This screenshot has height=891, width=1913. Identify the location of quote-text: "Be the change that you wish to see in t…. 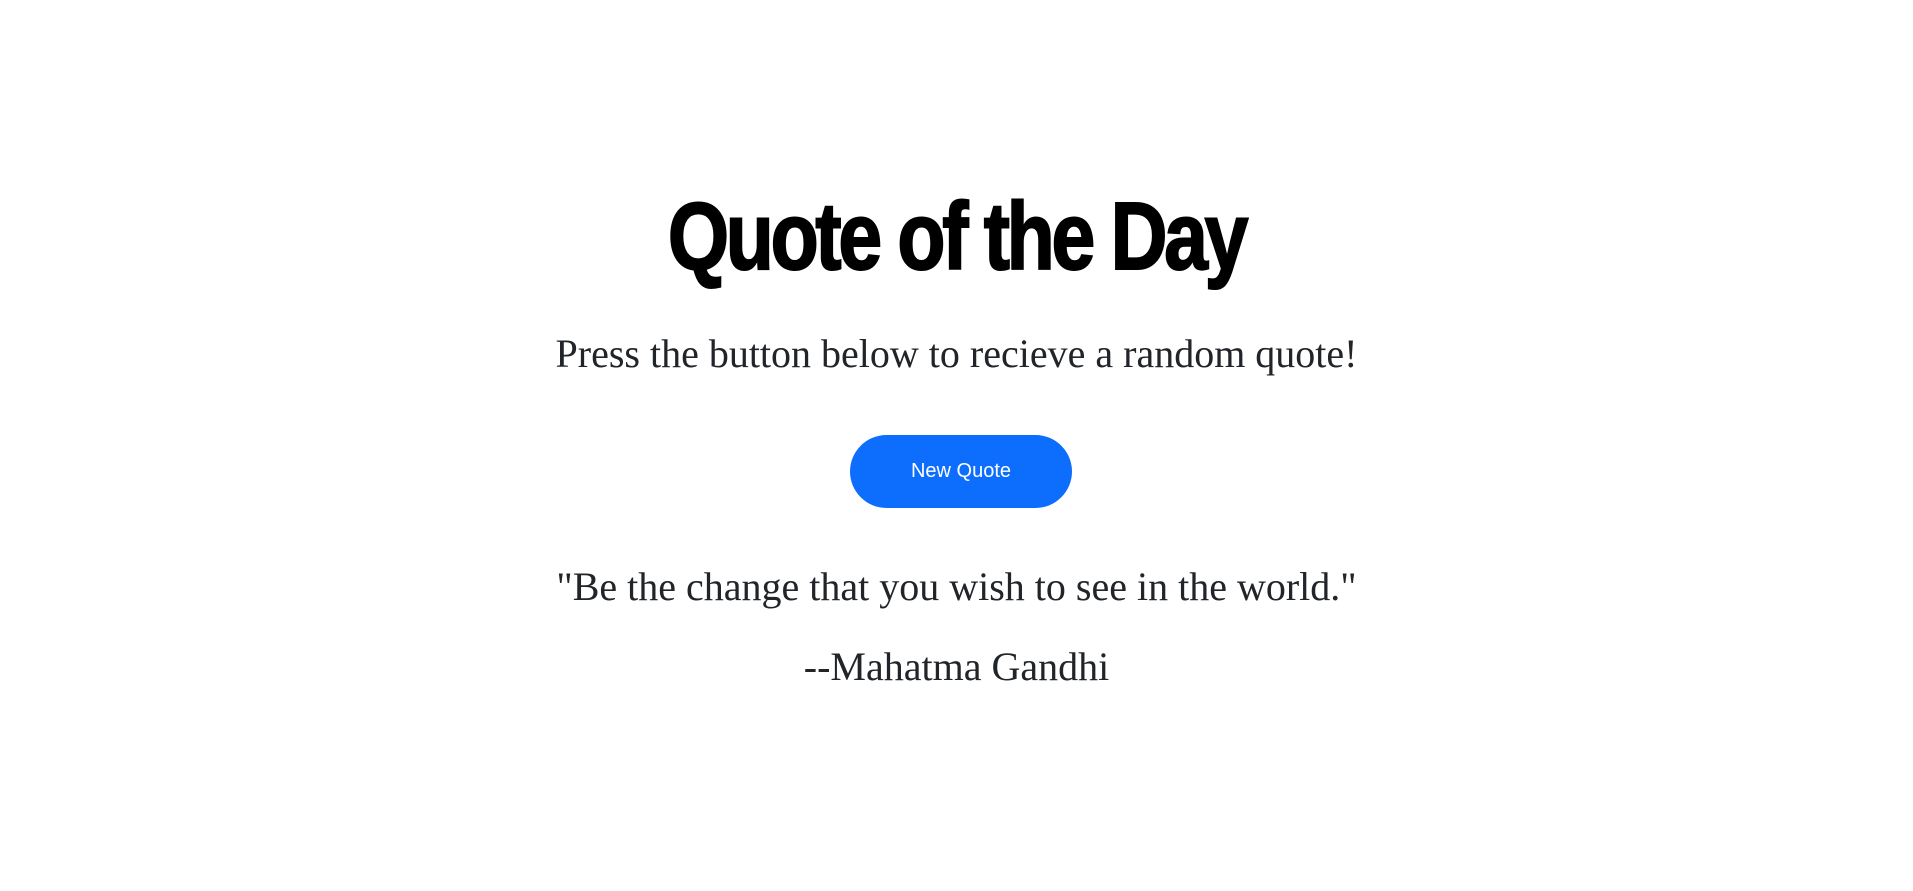
(956, 586).